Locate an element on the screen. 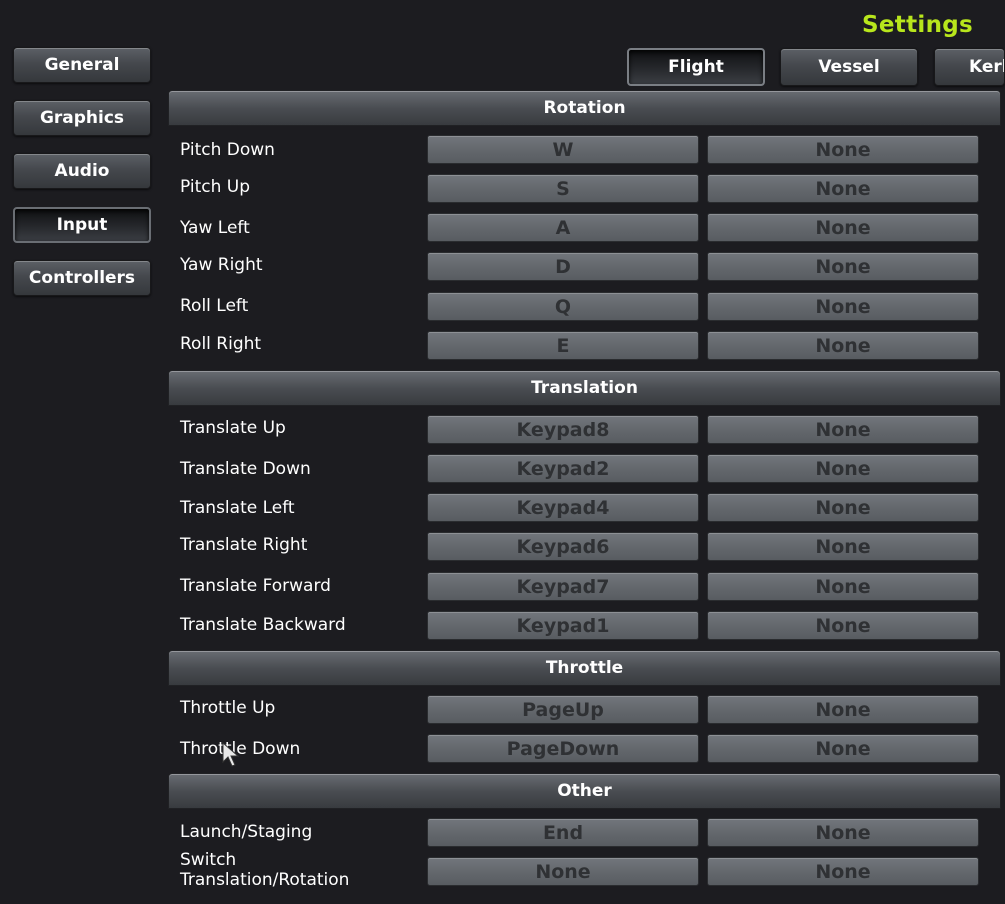 The width and height of the screenshot is (1005, 904). section-header-translation: Translation is located at coordinates (584, 388).